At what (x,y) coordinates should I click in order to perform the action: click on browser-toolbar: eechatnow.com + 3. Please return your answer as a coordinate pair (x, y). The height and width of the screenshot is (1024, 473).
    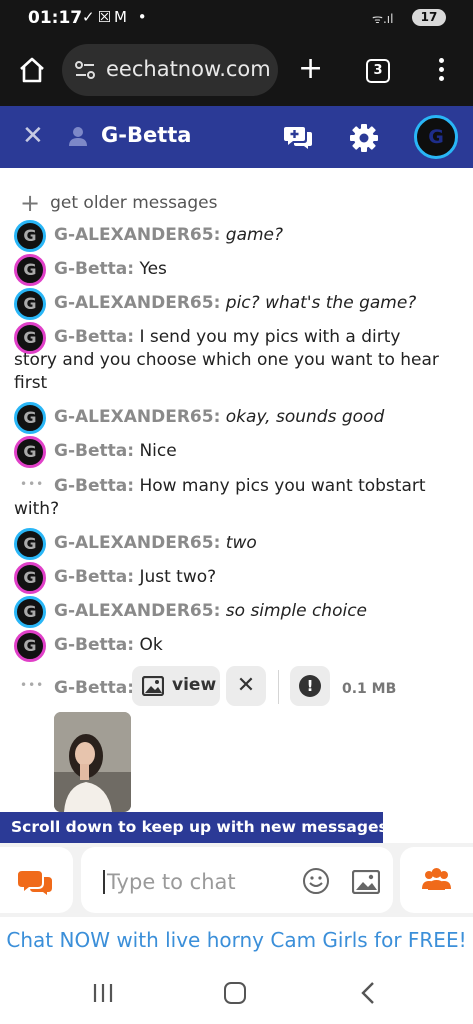
    Looking at the image, I should click on (236, 71).